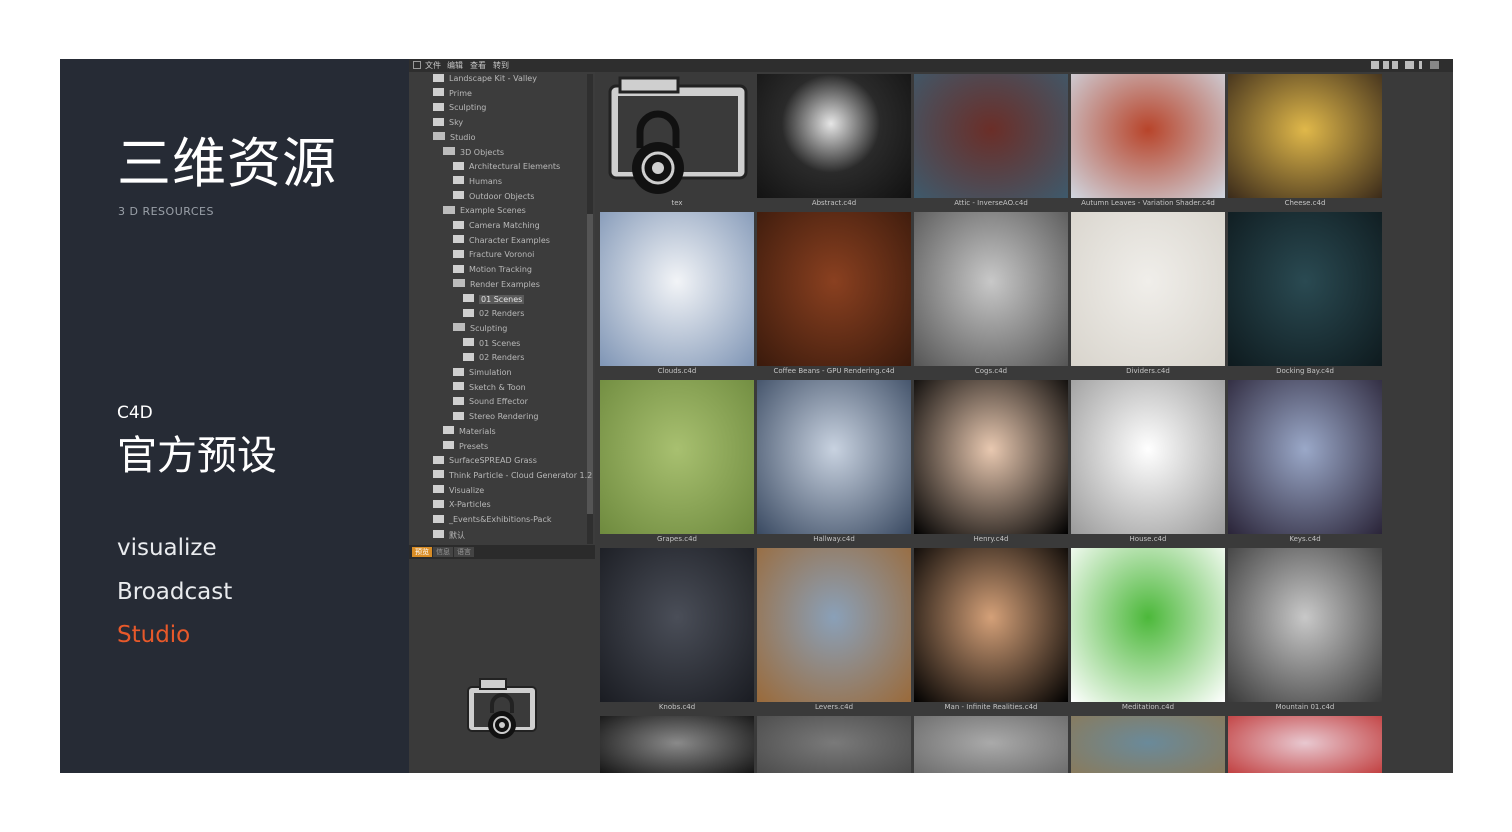 This screenshot has width=1512, height=832. Describe the element at coordinates (1305, 707) in the screenshot. I see `asset-name: Mountain 01.c4d` at that location.